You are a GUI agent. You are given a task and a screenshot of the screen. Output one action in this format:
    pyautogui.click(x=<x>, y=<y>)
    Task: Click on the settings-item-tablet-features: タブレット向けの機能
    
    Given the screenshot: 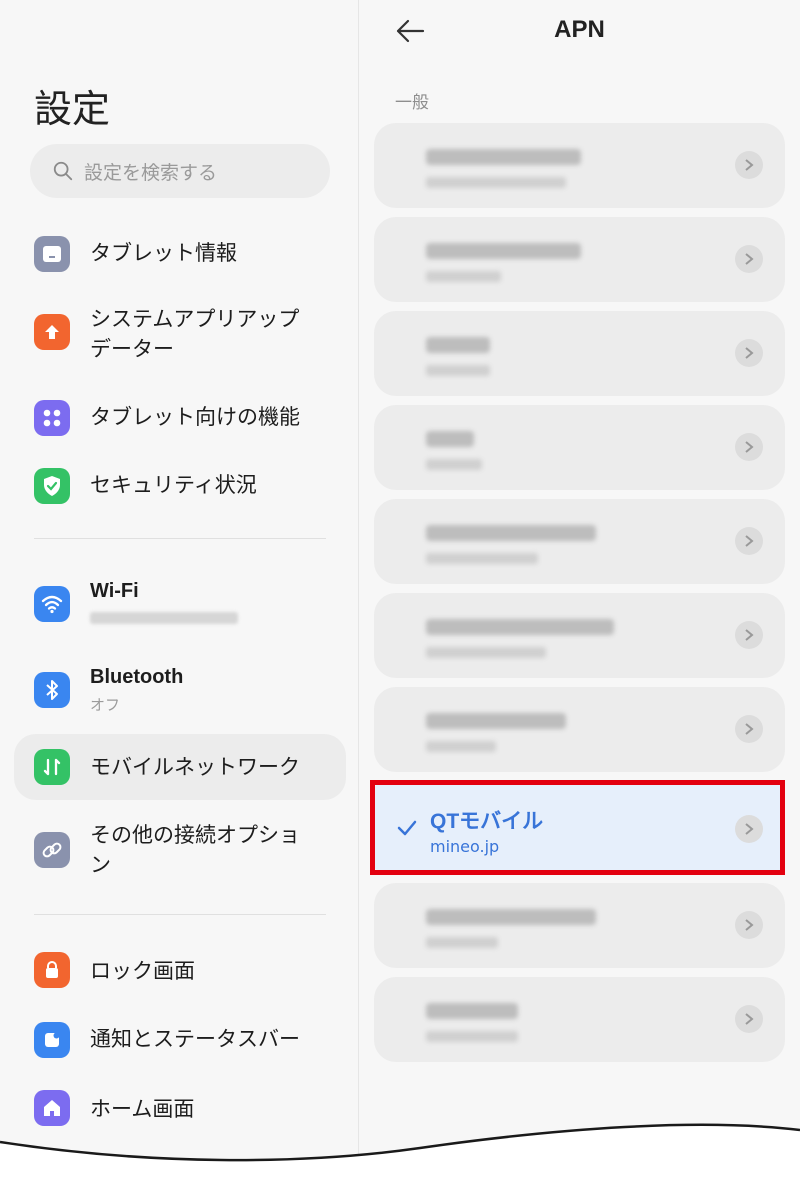 What is the action you would take?
    pyautogui.click(x=180, y=418)
    